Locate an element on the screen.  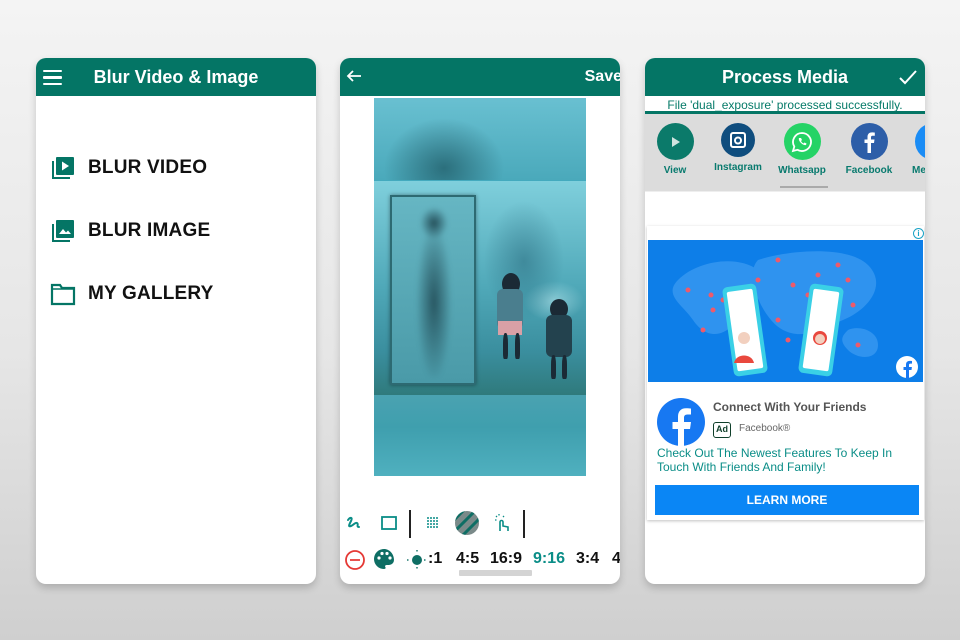
ratio-option: 16:9 is located at coordinates (506, 559).